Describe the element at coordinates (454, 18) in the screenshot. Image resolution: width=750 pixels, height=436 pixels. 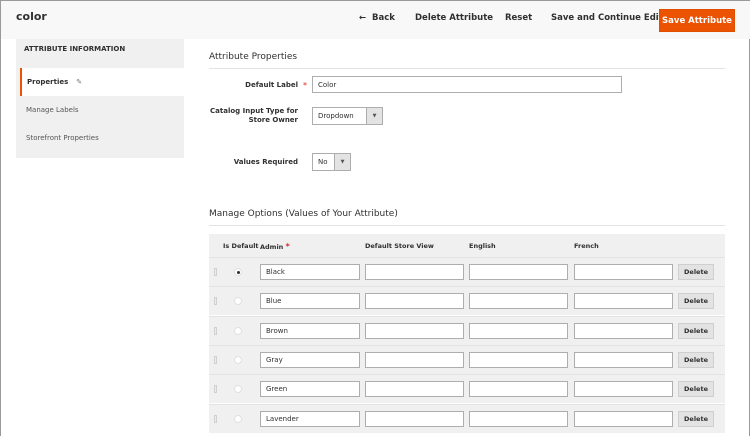
I see `delete-attribute-button: Delete Attribute` at that location.